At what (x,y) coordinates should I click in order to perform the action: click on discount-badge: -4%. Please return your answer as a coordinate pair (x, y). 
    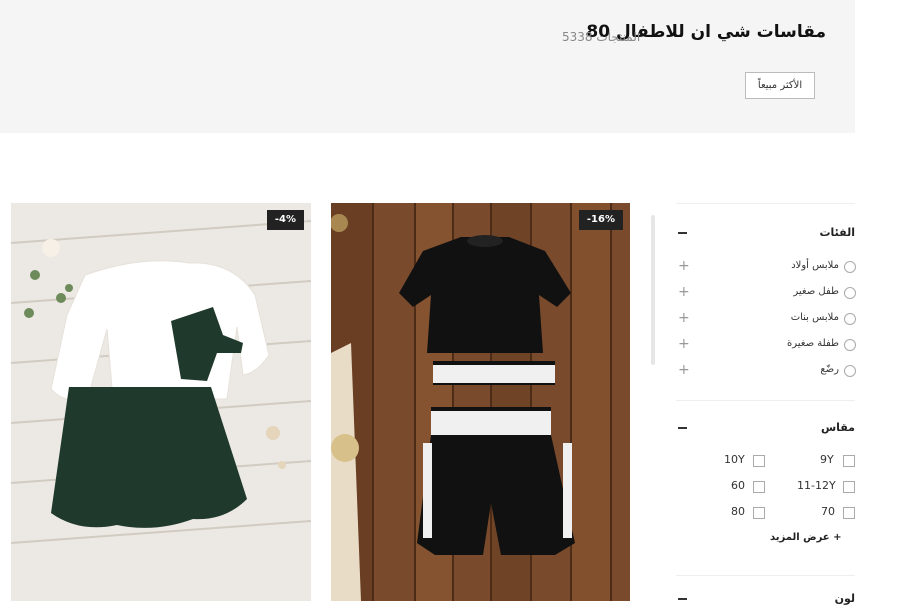
    Looking at the image, I should click on (285, 220).